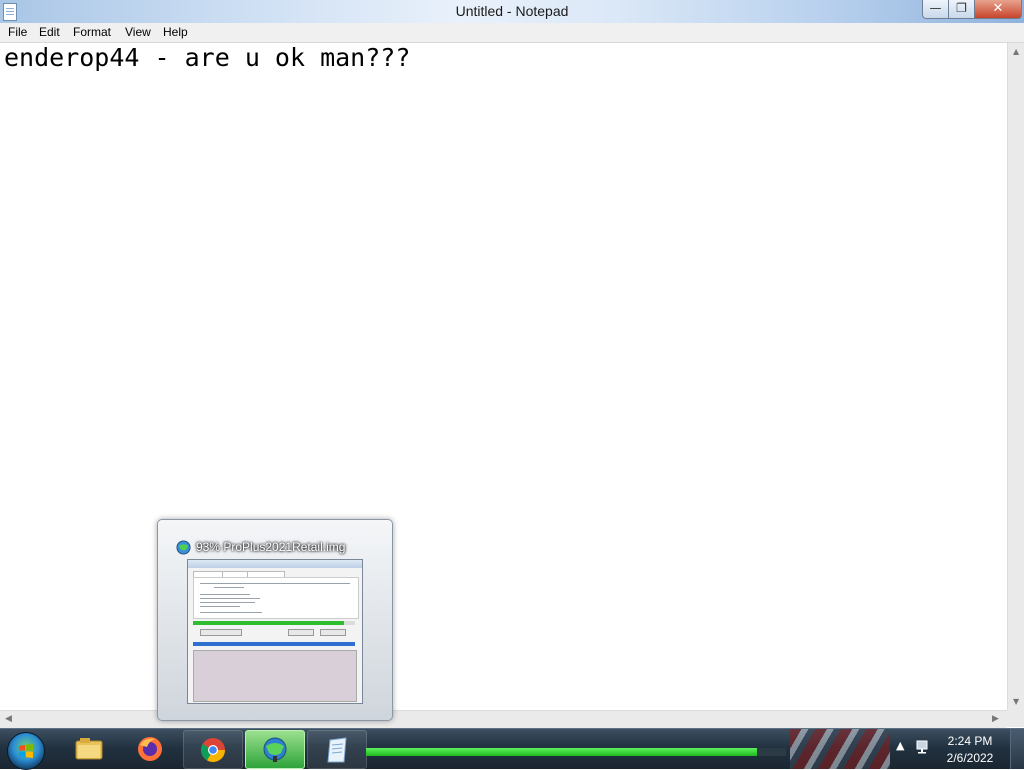 Image resolution: width=1024 pixels, height=770 pixels. What do you see at coordinates (1017, 749) in the screenshot?
I see `show-desktop-button` at bounding box center [1017, 749].